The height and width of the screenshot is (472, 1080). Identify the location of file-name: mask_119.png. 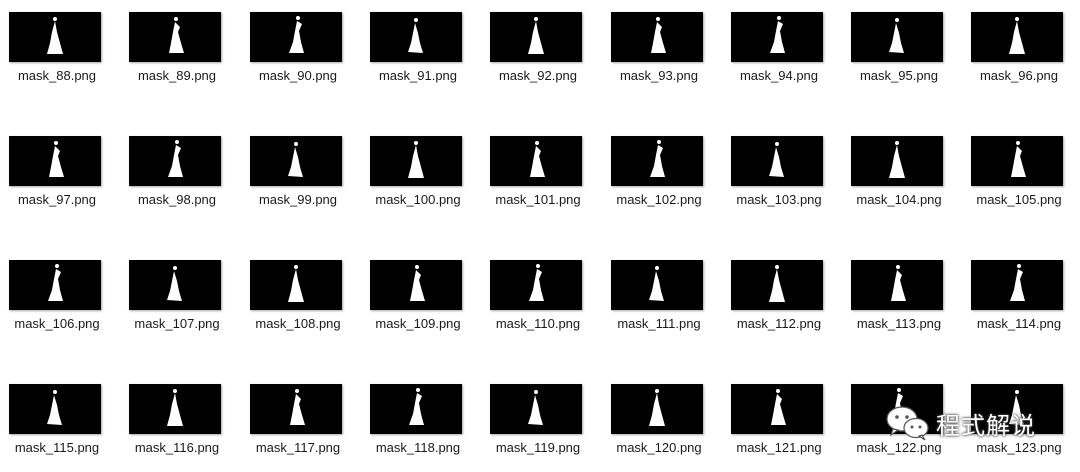
(538, 447).